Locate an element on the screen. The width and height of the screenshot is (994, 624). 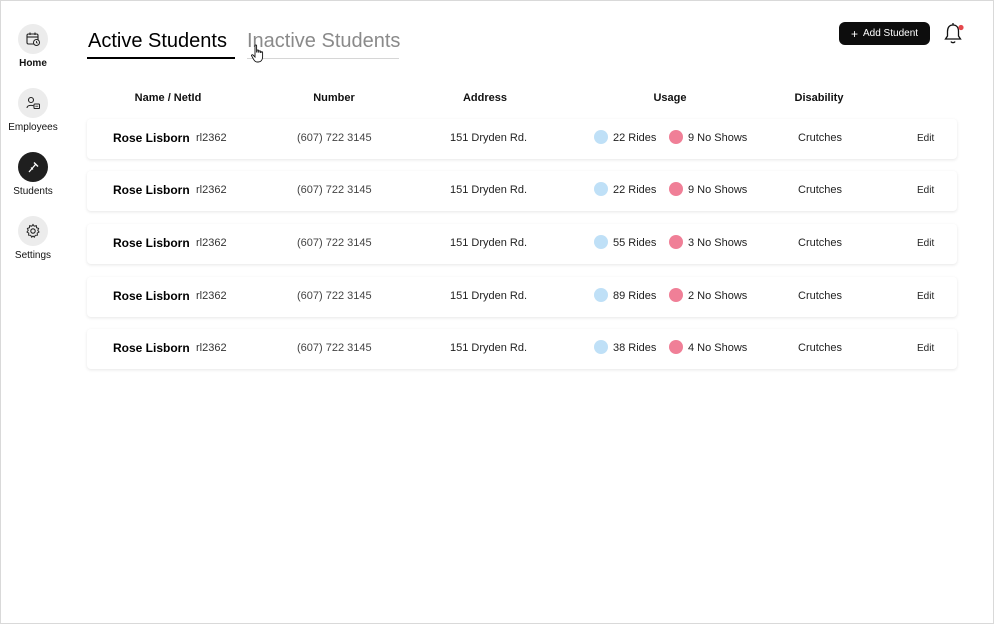
sidebar-item-label: Settings is located at coordinates (33, 255).